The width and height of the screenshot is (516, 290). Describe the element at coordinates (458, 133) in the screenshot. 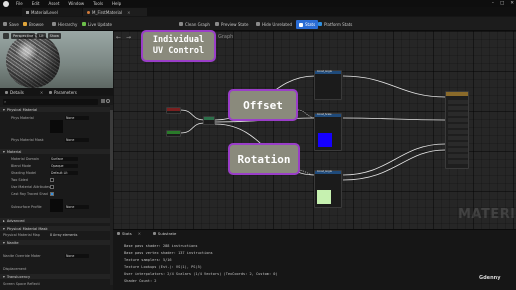

I see `result-pins` at that location.